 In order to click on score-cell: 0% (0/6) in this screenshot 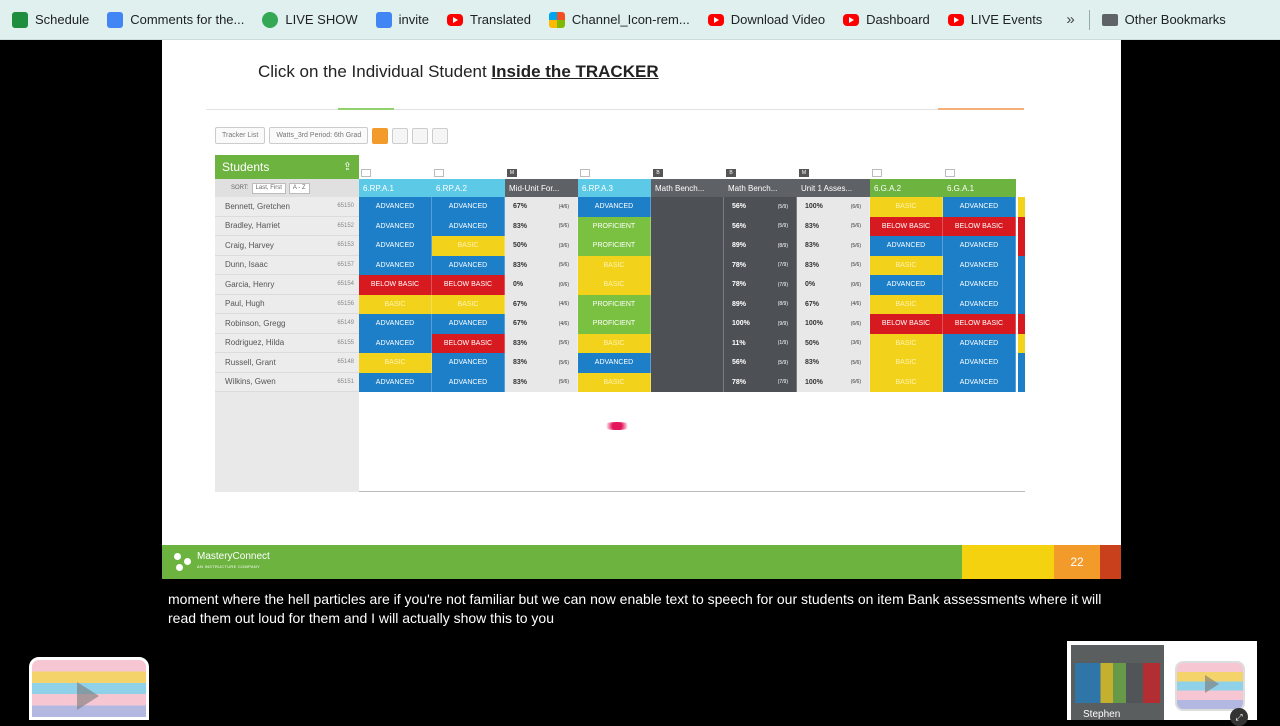, I will do `click(833, 285)`.